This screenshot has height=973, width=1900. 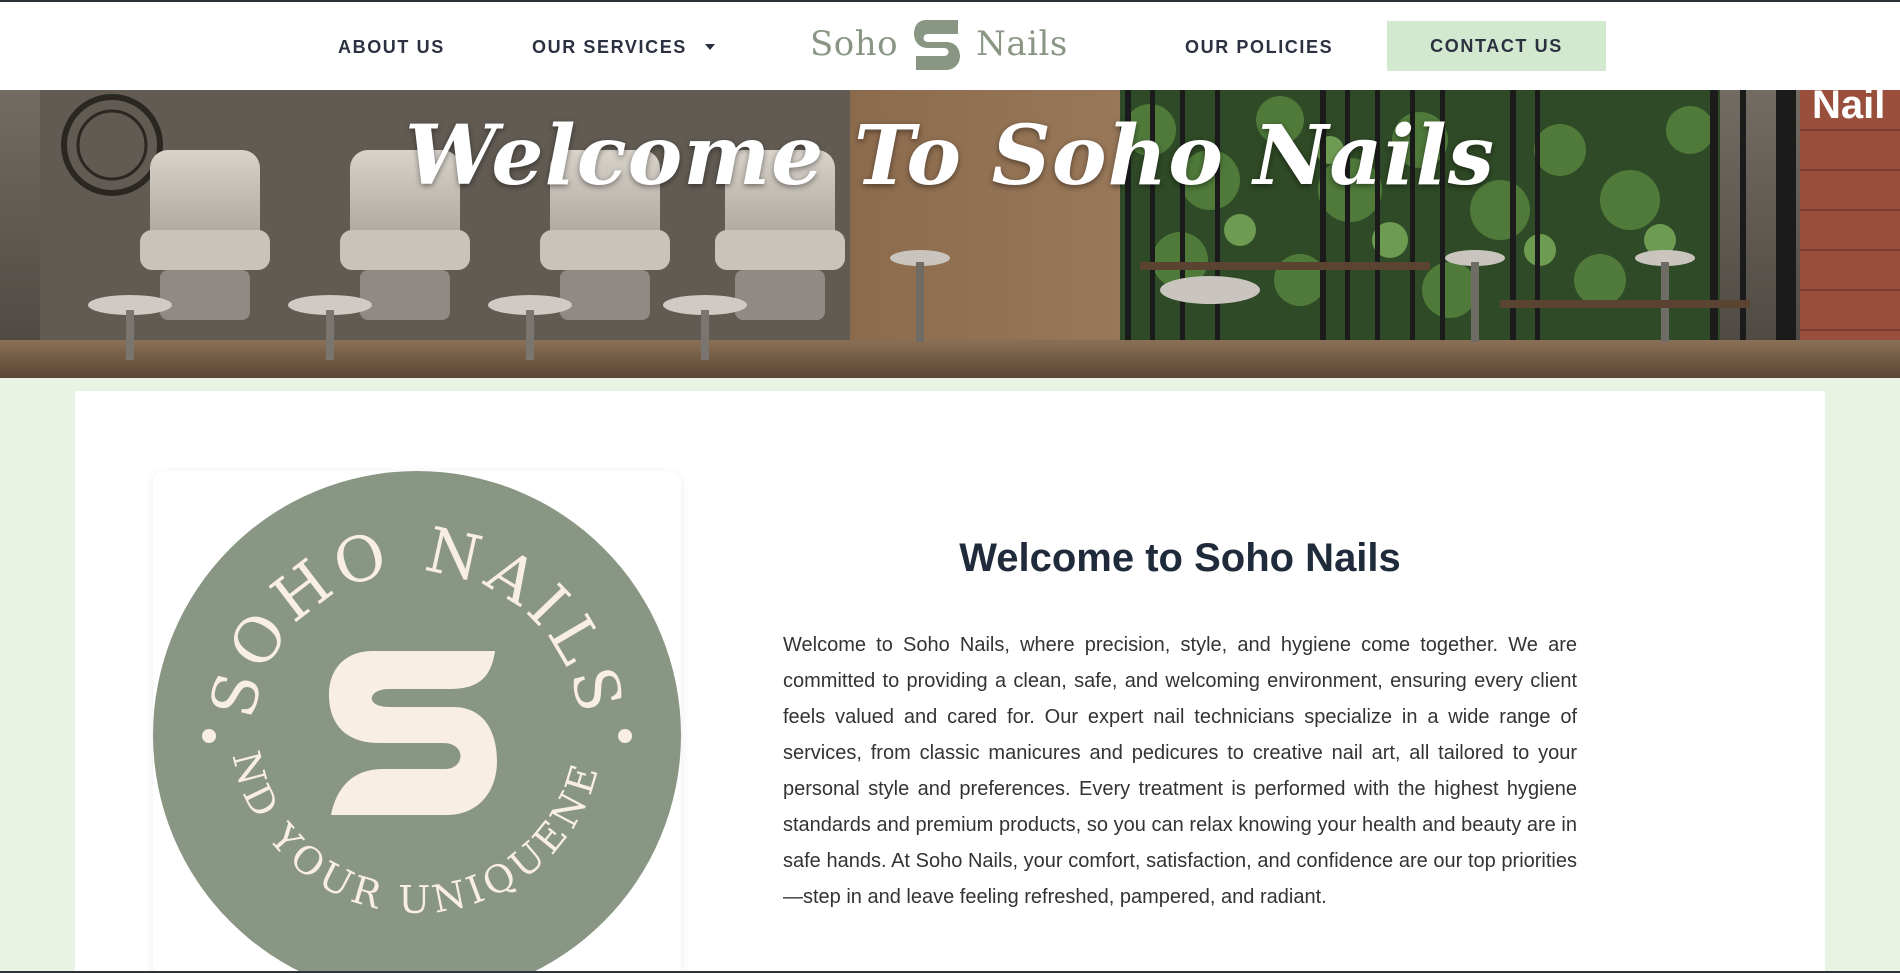 What do you see at coordinates (710, 47) in the screenshot?
I see `caret-down-icon` at bounding box center [710, 47].